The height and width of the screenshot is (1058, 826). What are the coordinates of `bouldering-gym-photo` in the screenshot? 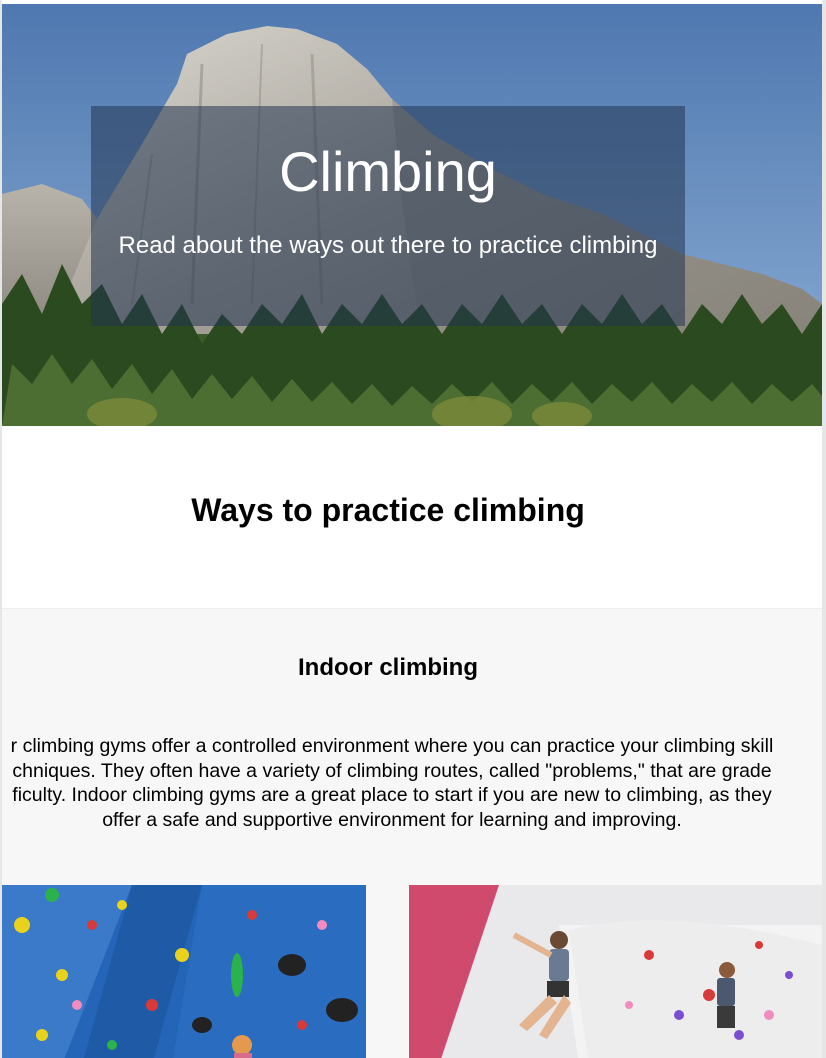 It's located at (615, 971).